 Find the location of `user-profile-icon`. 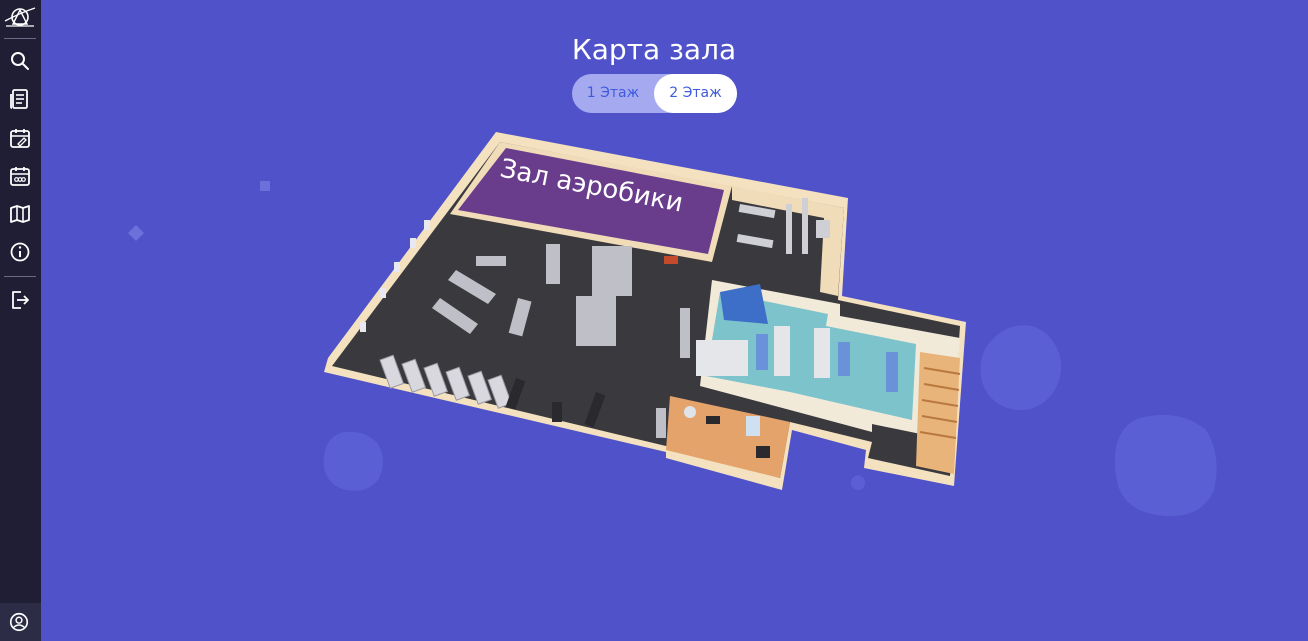

user-profile-icon is located at coordinates (19, 622).